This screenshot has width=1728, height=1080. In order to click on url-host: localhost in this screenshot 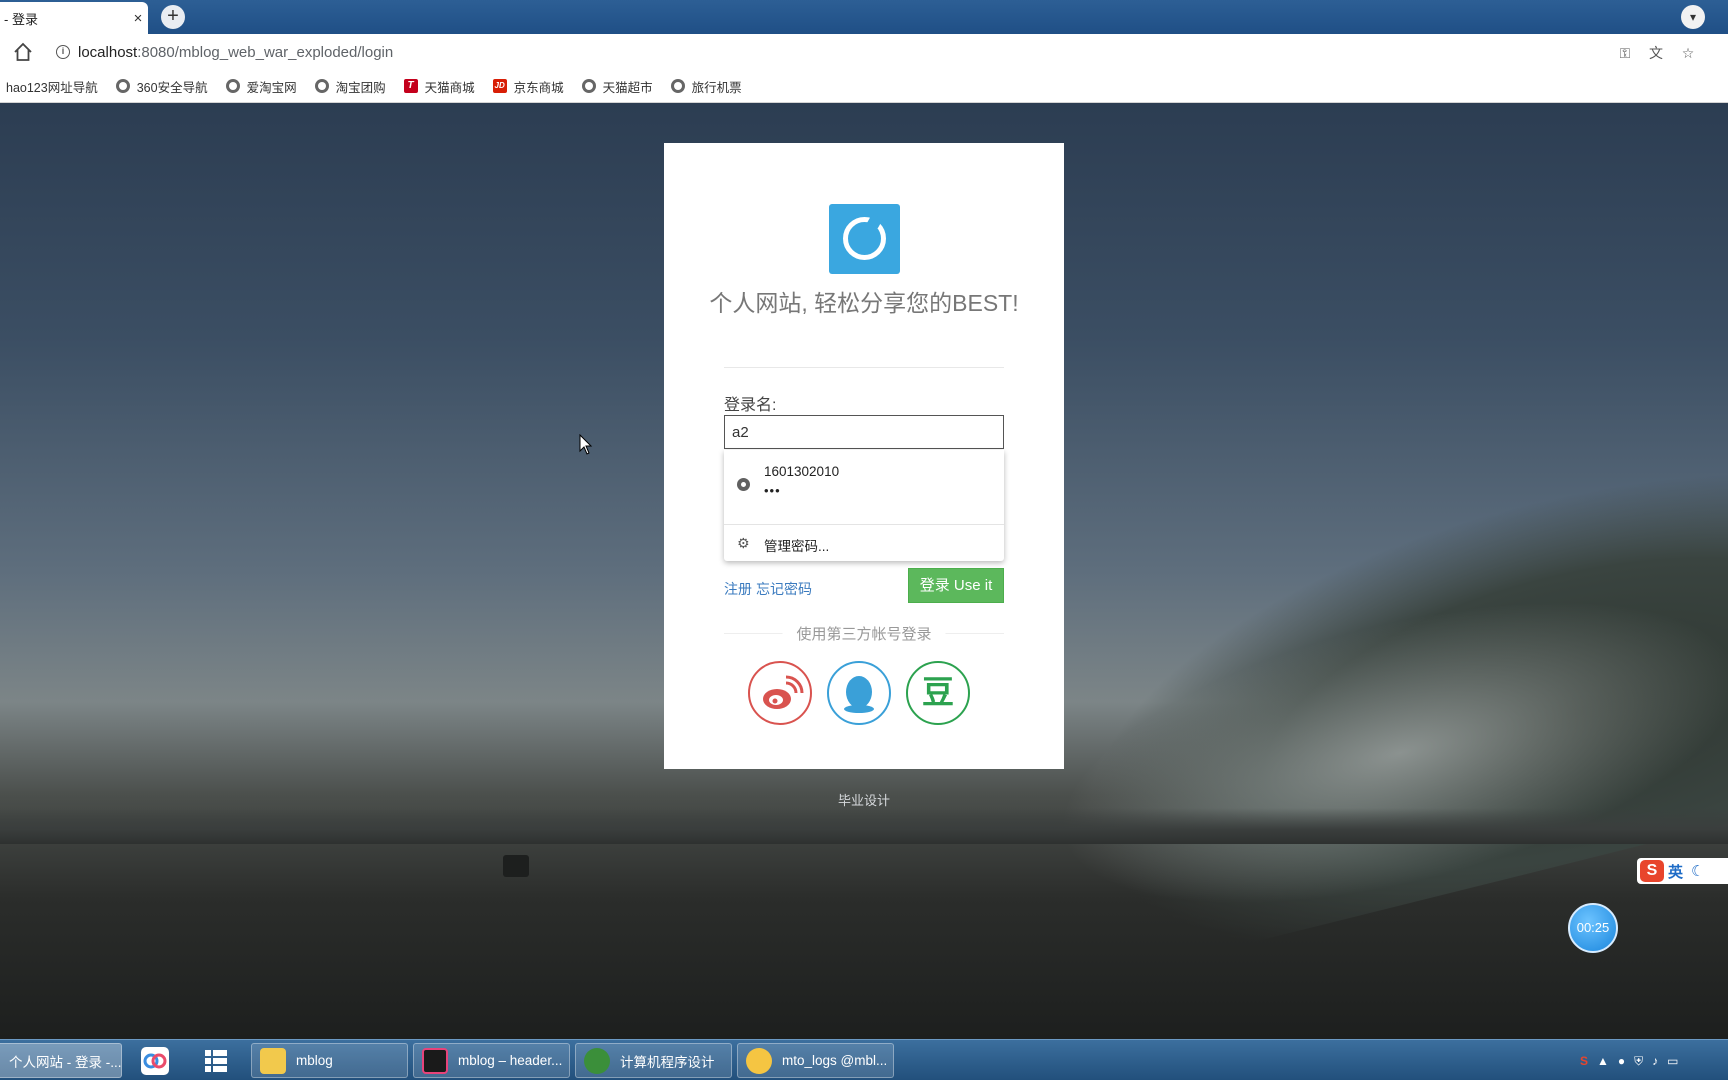, I will do `click(108, 52)`.